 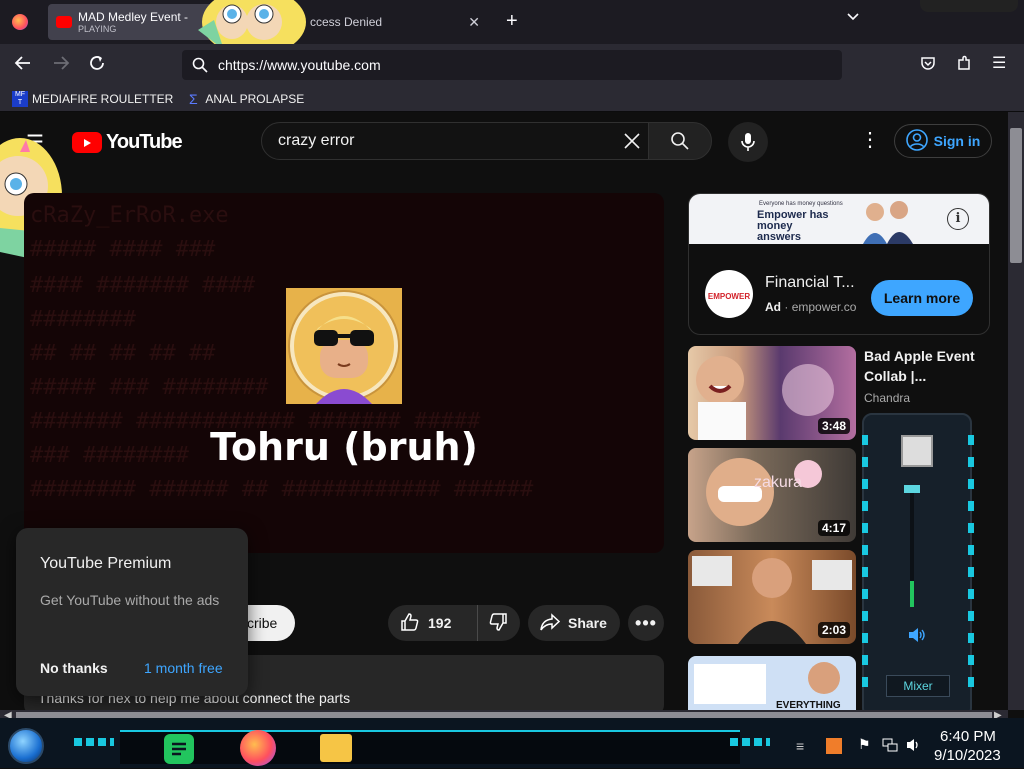 I want to click on share-label: Share, so click(x=587, y=623).